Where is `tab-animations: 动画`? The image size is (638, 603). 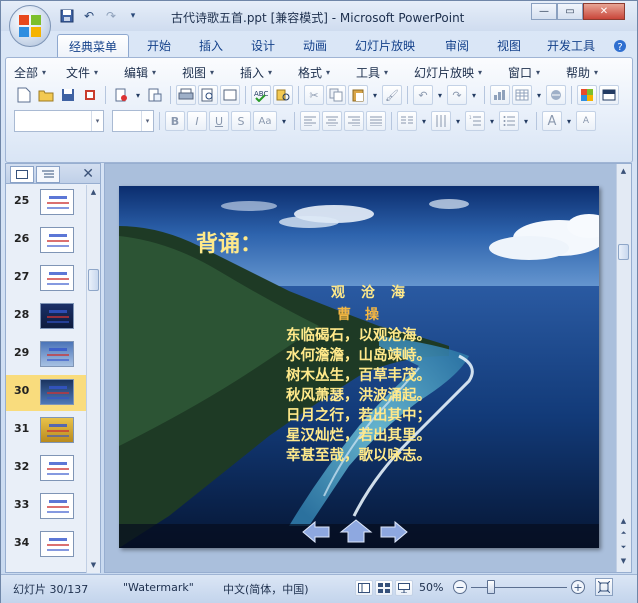
tab-animations: 动画 is located at coordinates (315, 45).